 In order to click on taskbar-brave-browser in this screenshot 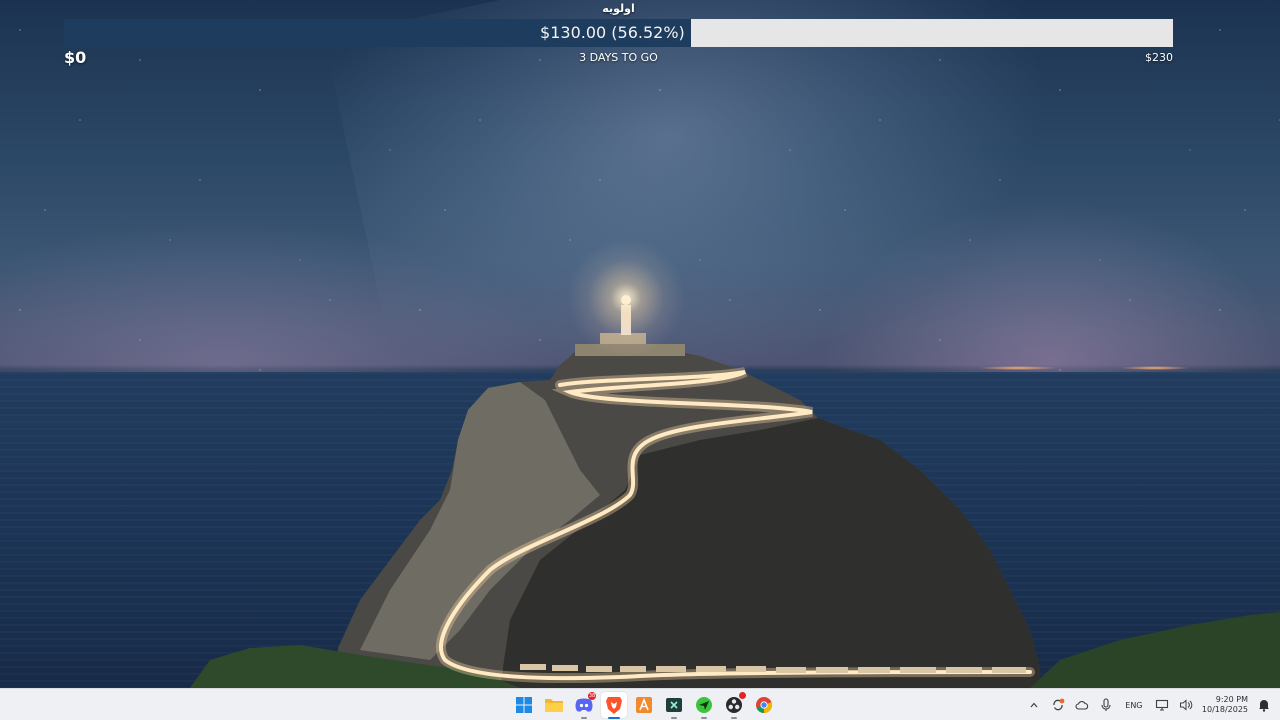, I will do `click(614, 705)`.